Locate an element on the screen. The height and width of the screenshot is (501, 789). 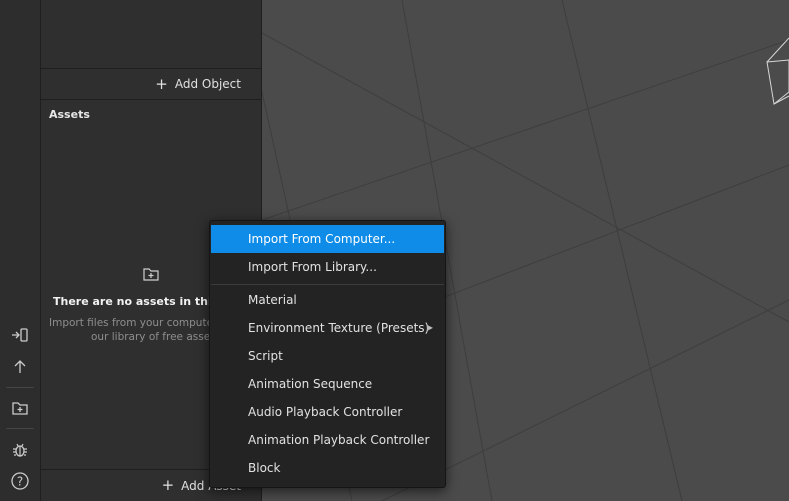
objects-list is located at coordinates (151, 34).